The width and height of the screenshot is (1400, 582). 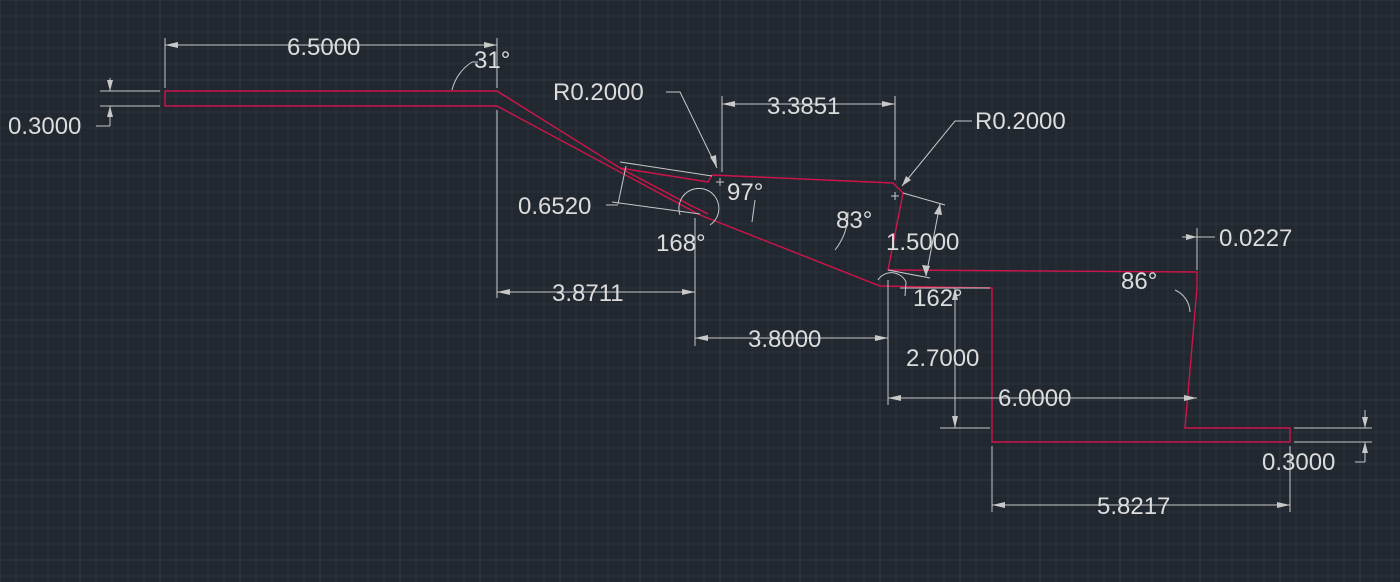 I want to click on dim-height-1-5: 1.5000, so click(x=922, y=242).